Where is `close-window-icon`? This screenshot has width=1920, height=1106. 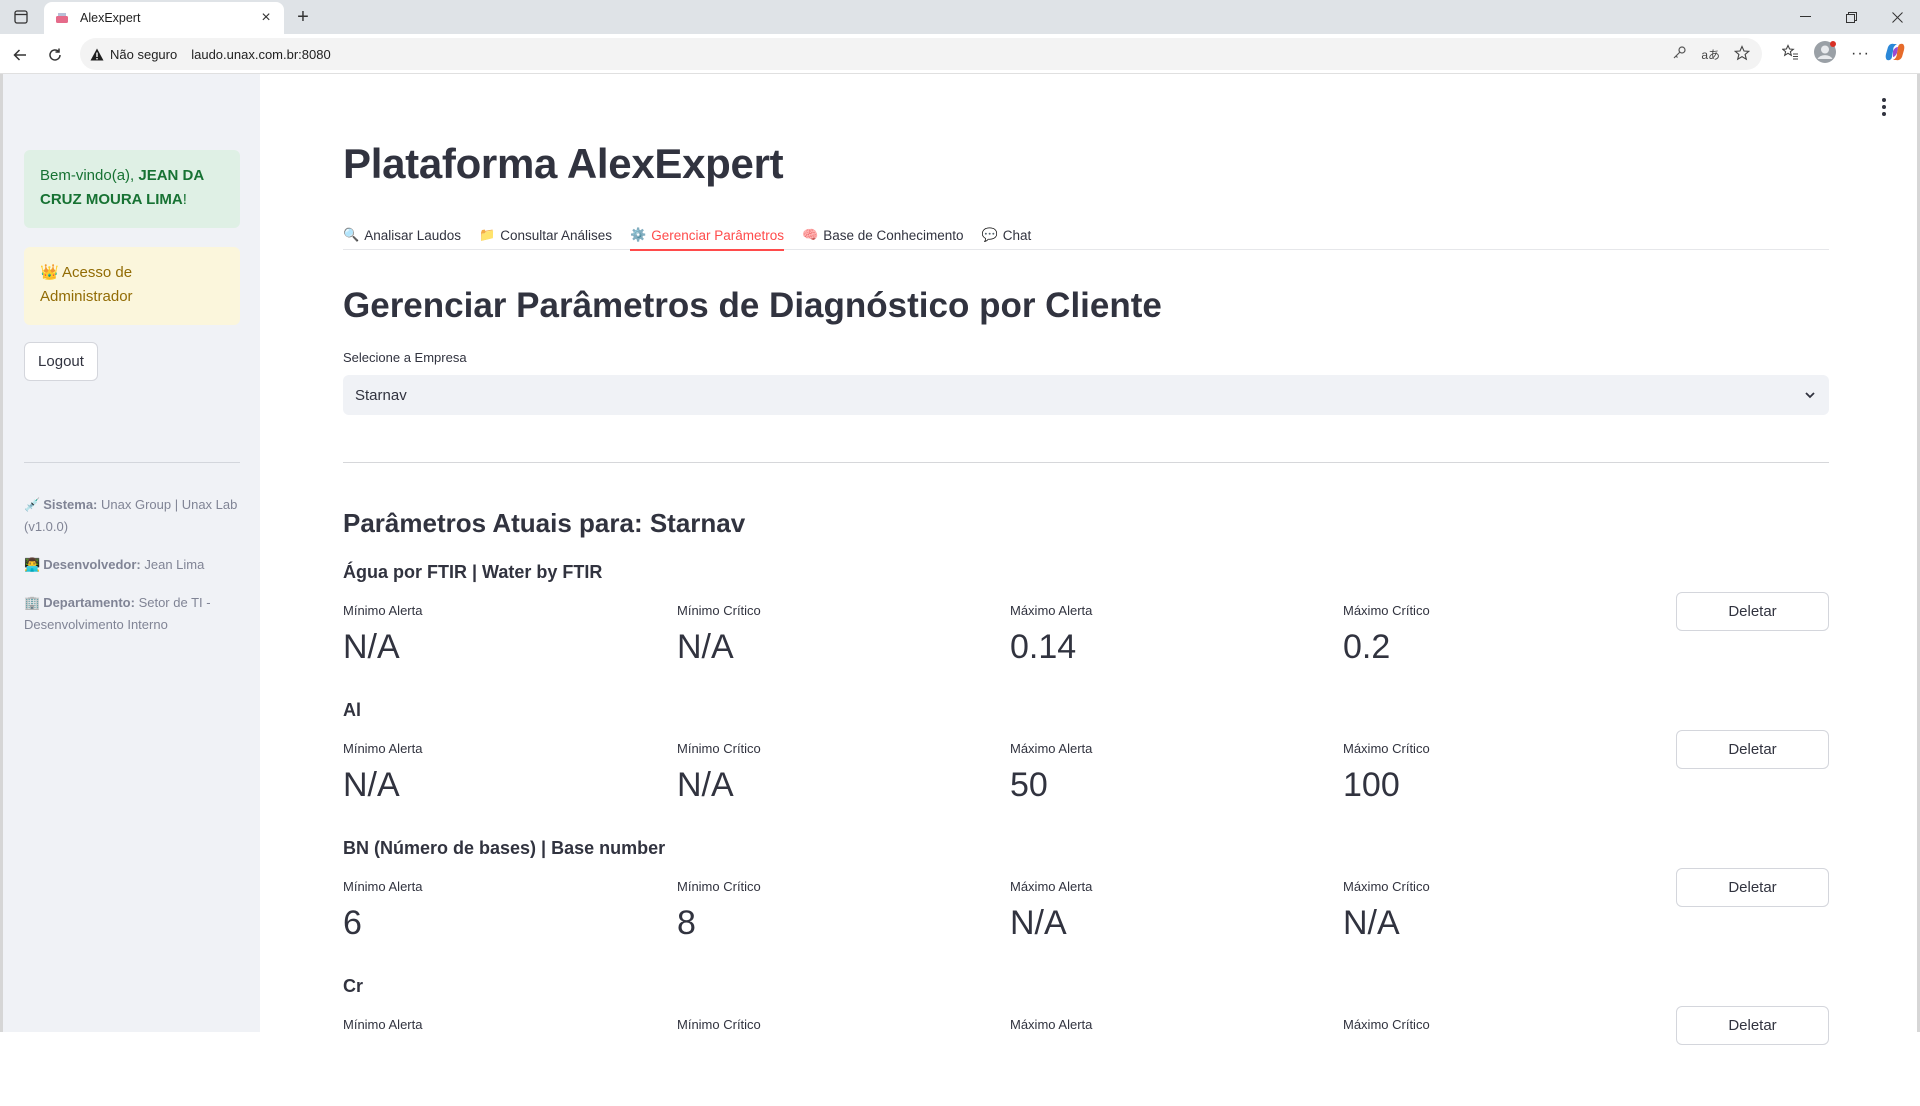
close-window-icon is located at coordinates (1897, 17).